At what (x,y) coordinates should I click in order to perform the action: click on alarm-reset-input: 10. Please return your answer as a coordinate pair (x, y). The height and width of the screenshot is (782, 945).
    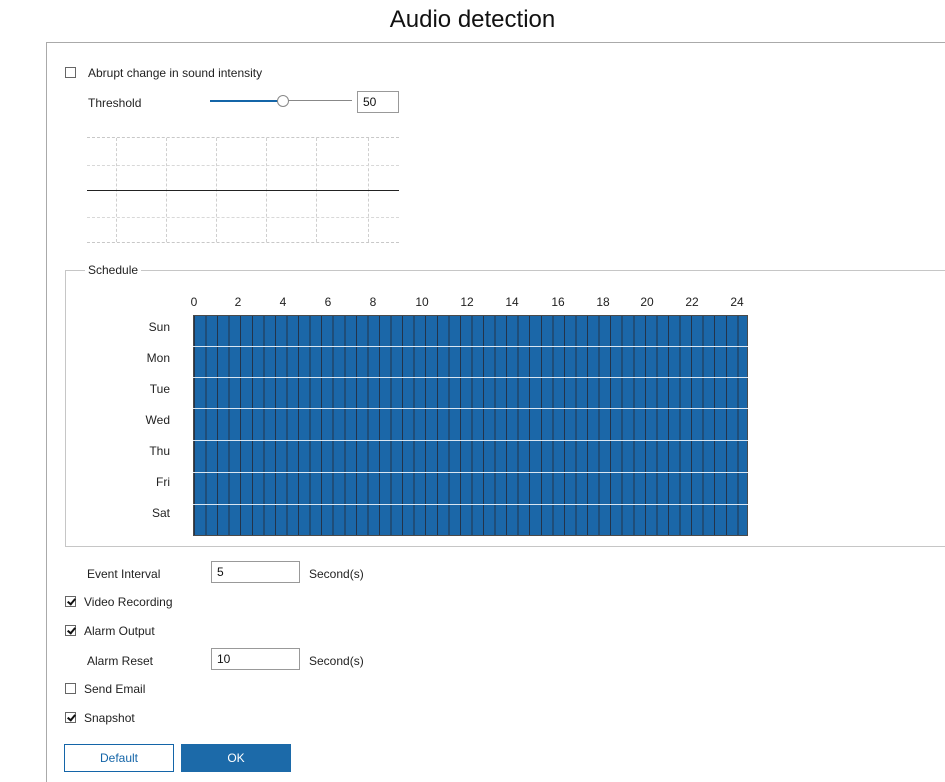
    Looking at the image, I should click on (255, 659).